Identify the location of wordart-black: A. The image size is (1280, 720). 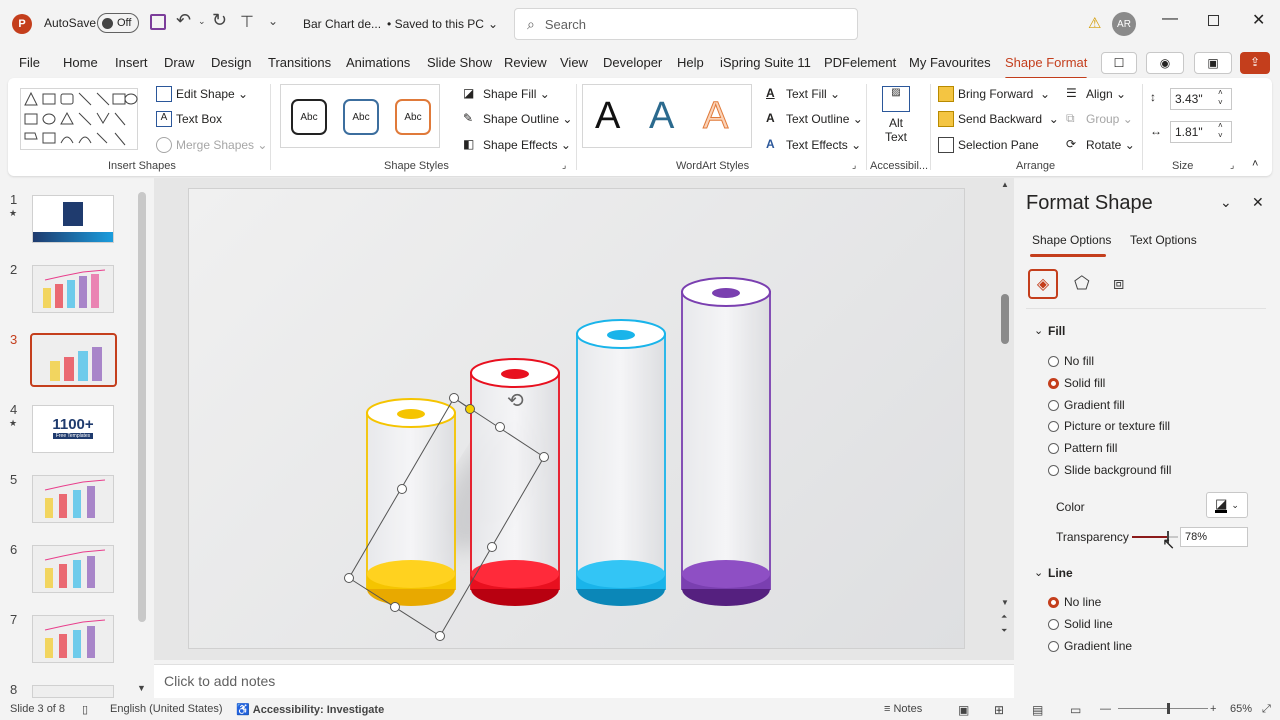
(607, 116).